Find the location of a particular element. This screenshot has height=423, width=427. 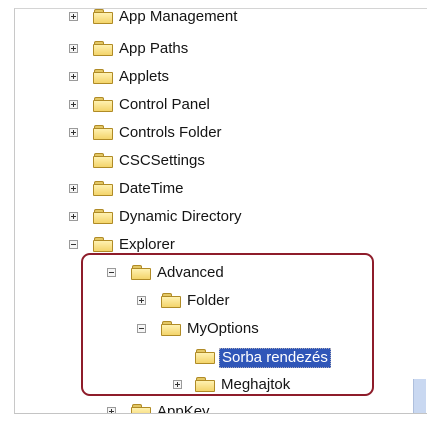

tree-item-label: Explorer is located at coordinates (147, 244).